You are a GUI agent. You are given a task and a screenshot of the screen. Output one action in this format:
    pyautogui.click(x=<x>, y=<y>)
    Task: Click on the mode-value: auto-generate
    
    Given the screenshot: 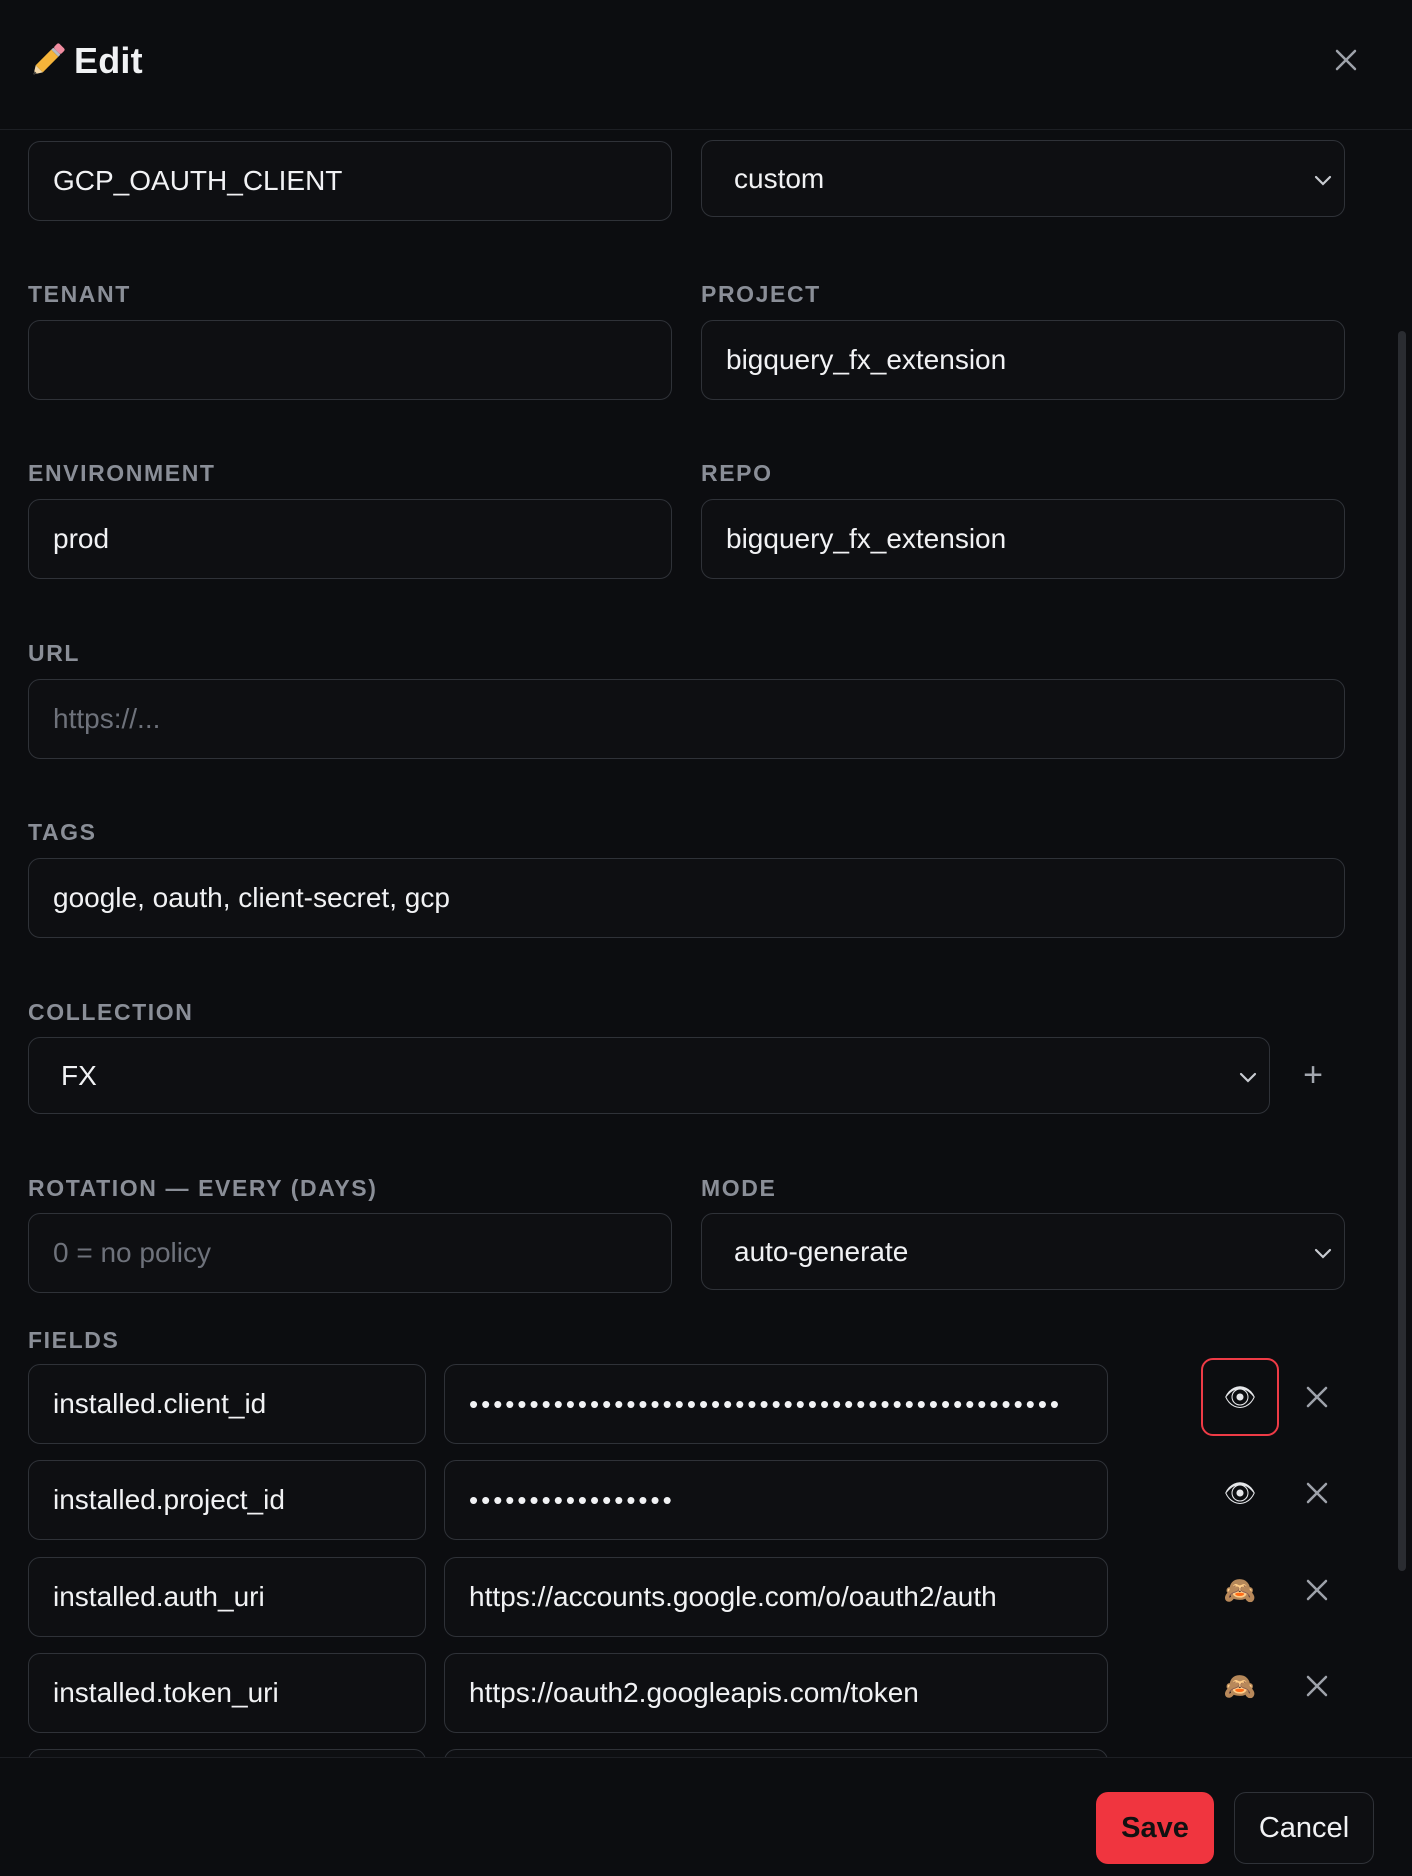 What is the action you would take?
    pyautogui.click(x=821, y=1251)
    